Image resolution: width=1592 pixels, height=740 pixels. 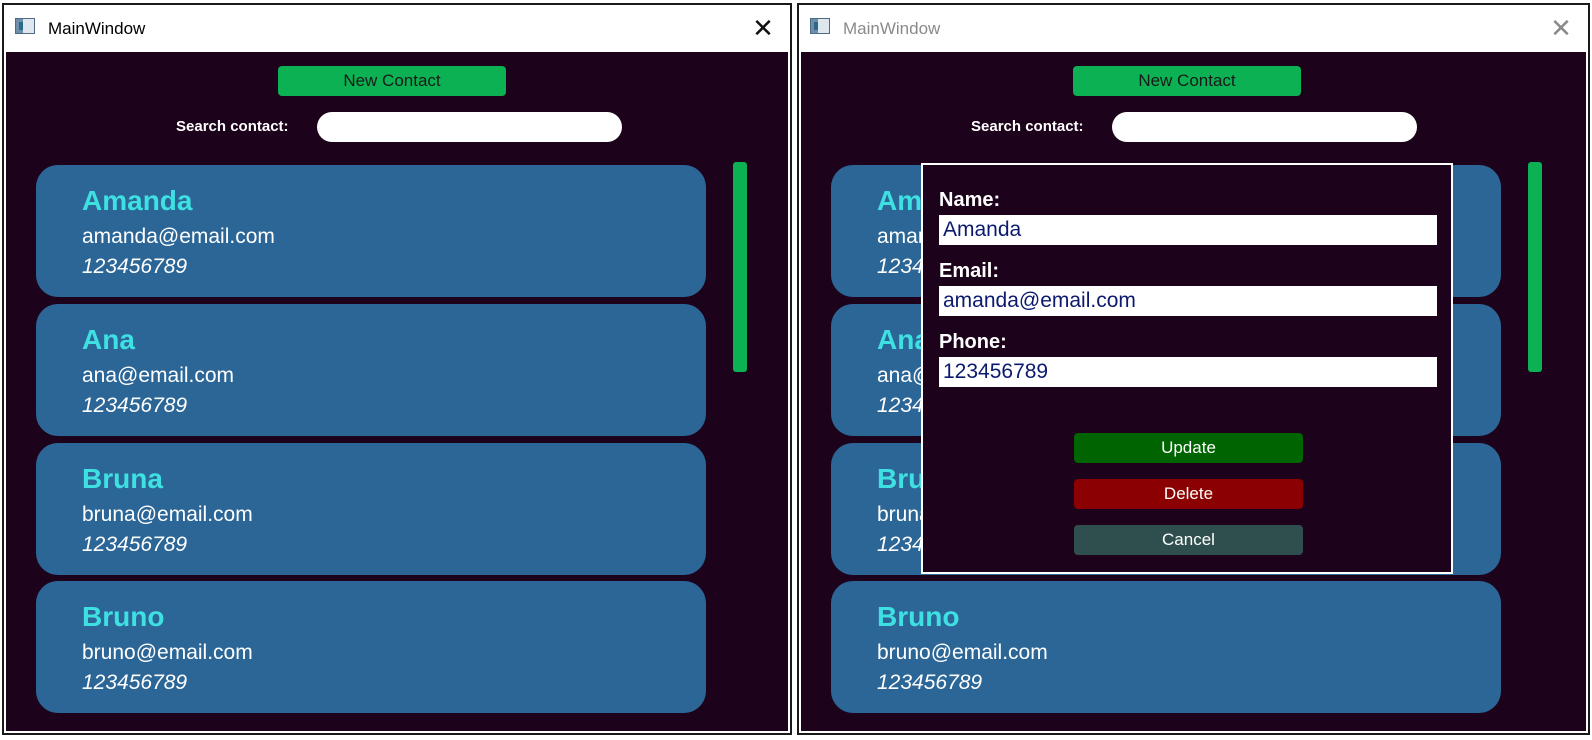 I want to click on contact-name: Ana, so click(x=108, y=339).